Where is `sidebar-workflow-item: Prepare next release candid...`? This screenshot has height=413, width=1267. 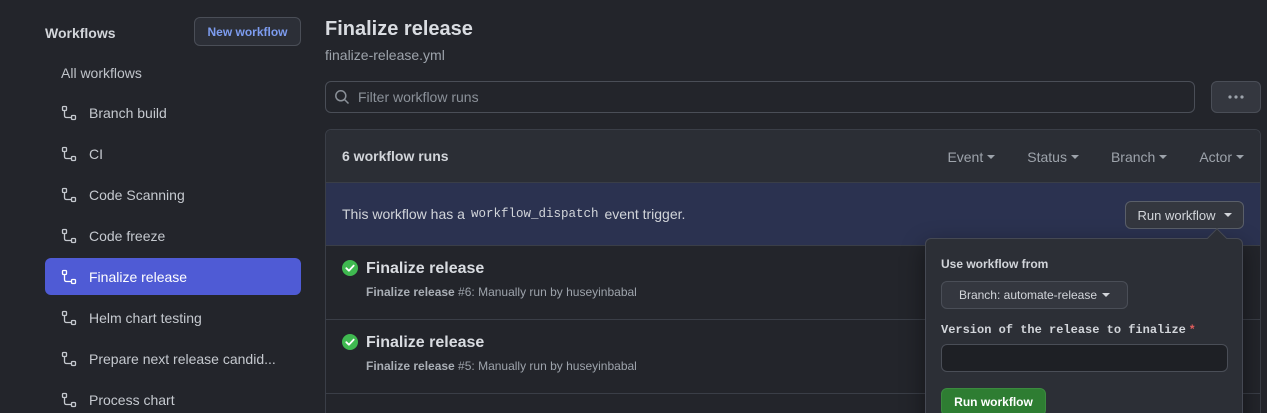
sidebar-workflow-item: Prepare next release candid... is located at coordinates (173, 358).